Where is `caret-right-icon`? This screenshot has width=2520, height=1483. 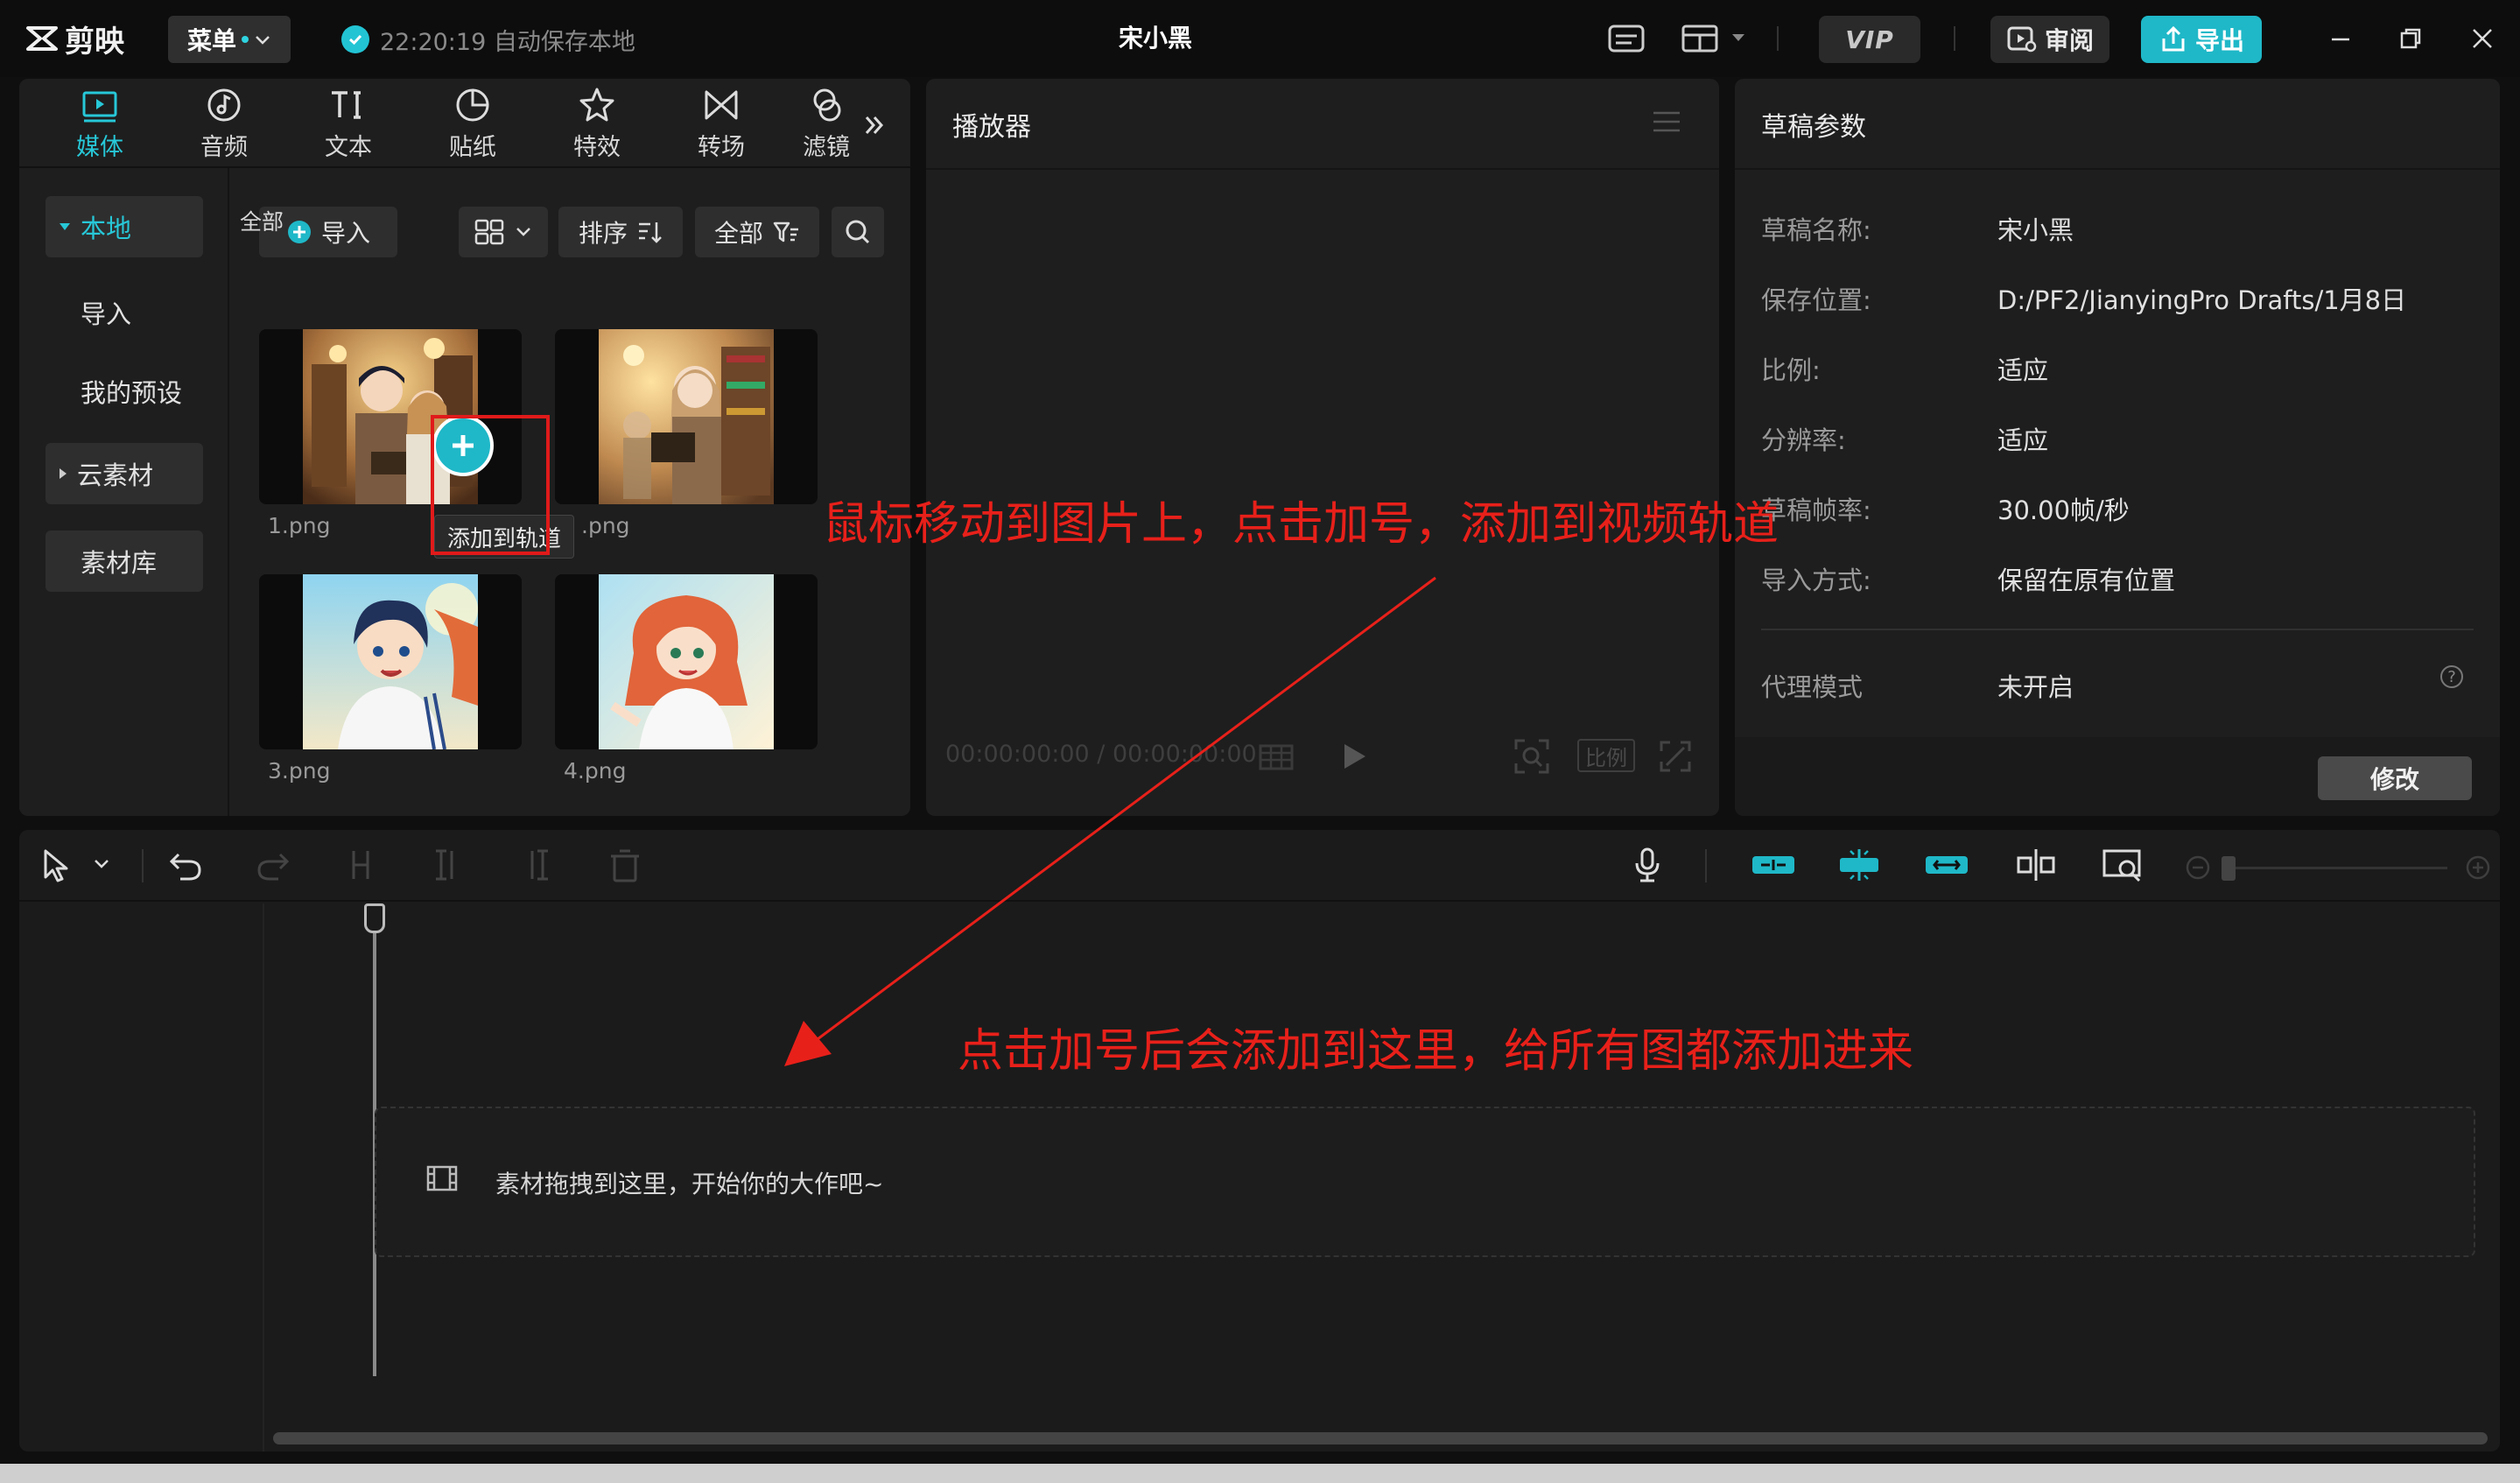 caret-right-icon is located at coordinates (63, 473).